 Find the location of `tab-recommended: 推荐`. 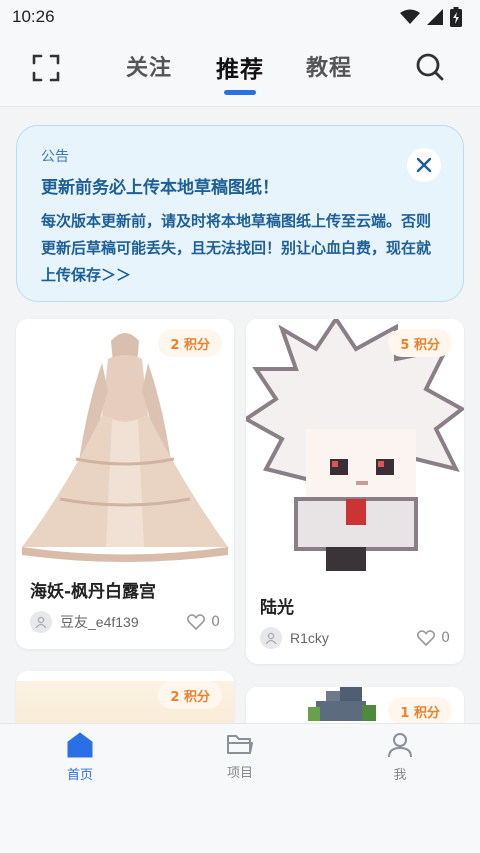

tab-recommended: 推荐 is located at coordinates (240, 67).